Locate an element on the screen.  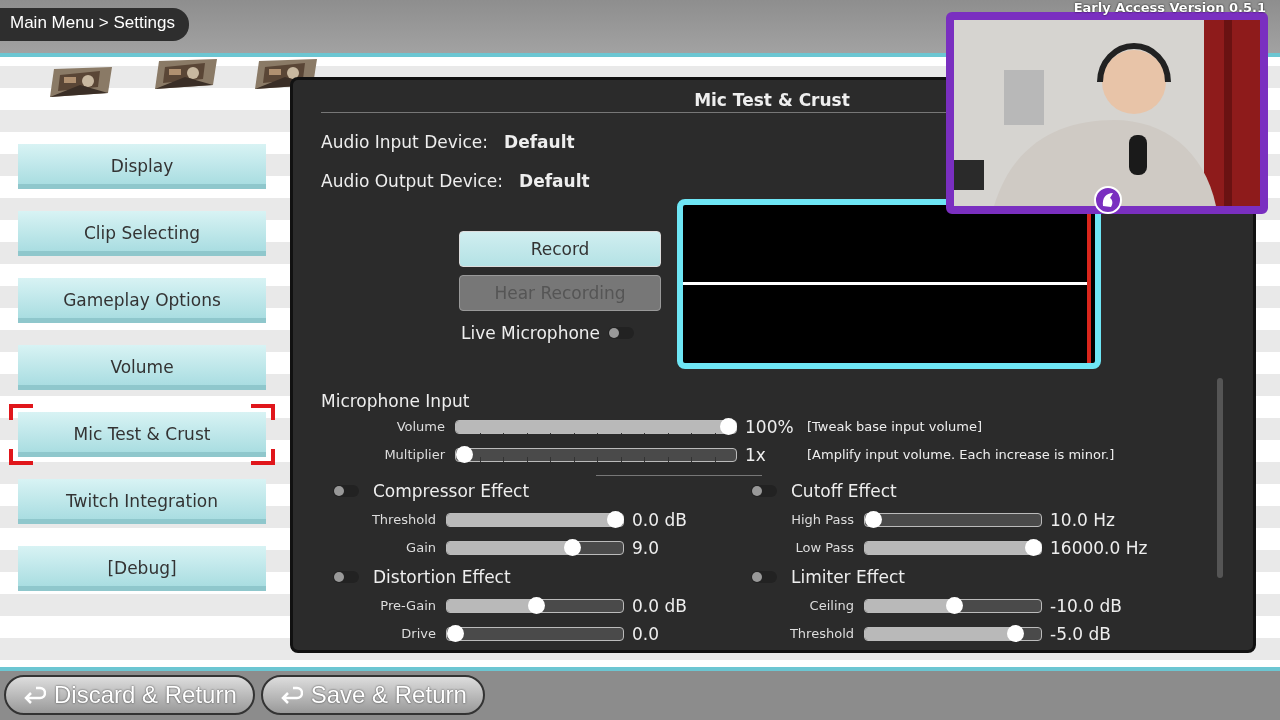
slider-label: Volume is located at coordinates (420, 427).